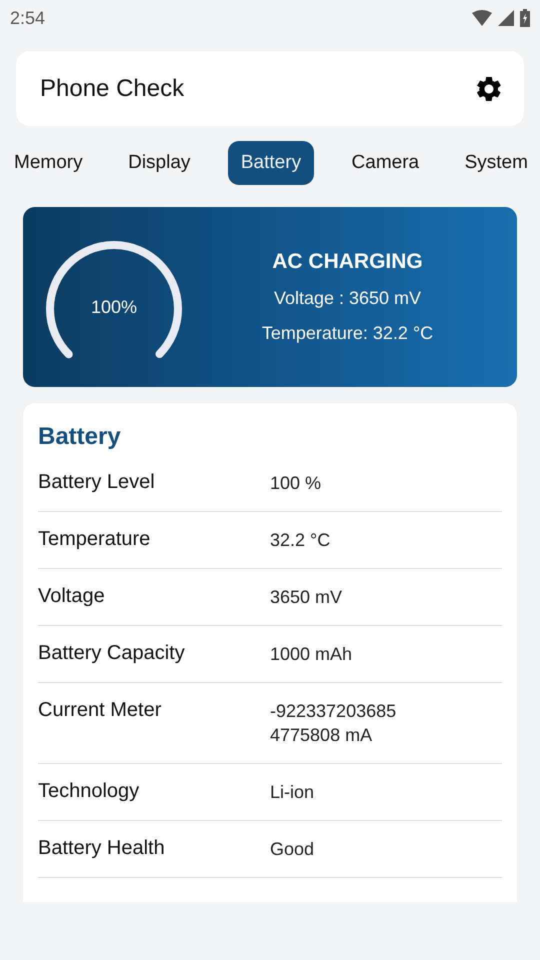  Describe the element at coordinates (159, 163) in the screenshot. I see `tab: Display` at that location.